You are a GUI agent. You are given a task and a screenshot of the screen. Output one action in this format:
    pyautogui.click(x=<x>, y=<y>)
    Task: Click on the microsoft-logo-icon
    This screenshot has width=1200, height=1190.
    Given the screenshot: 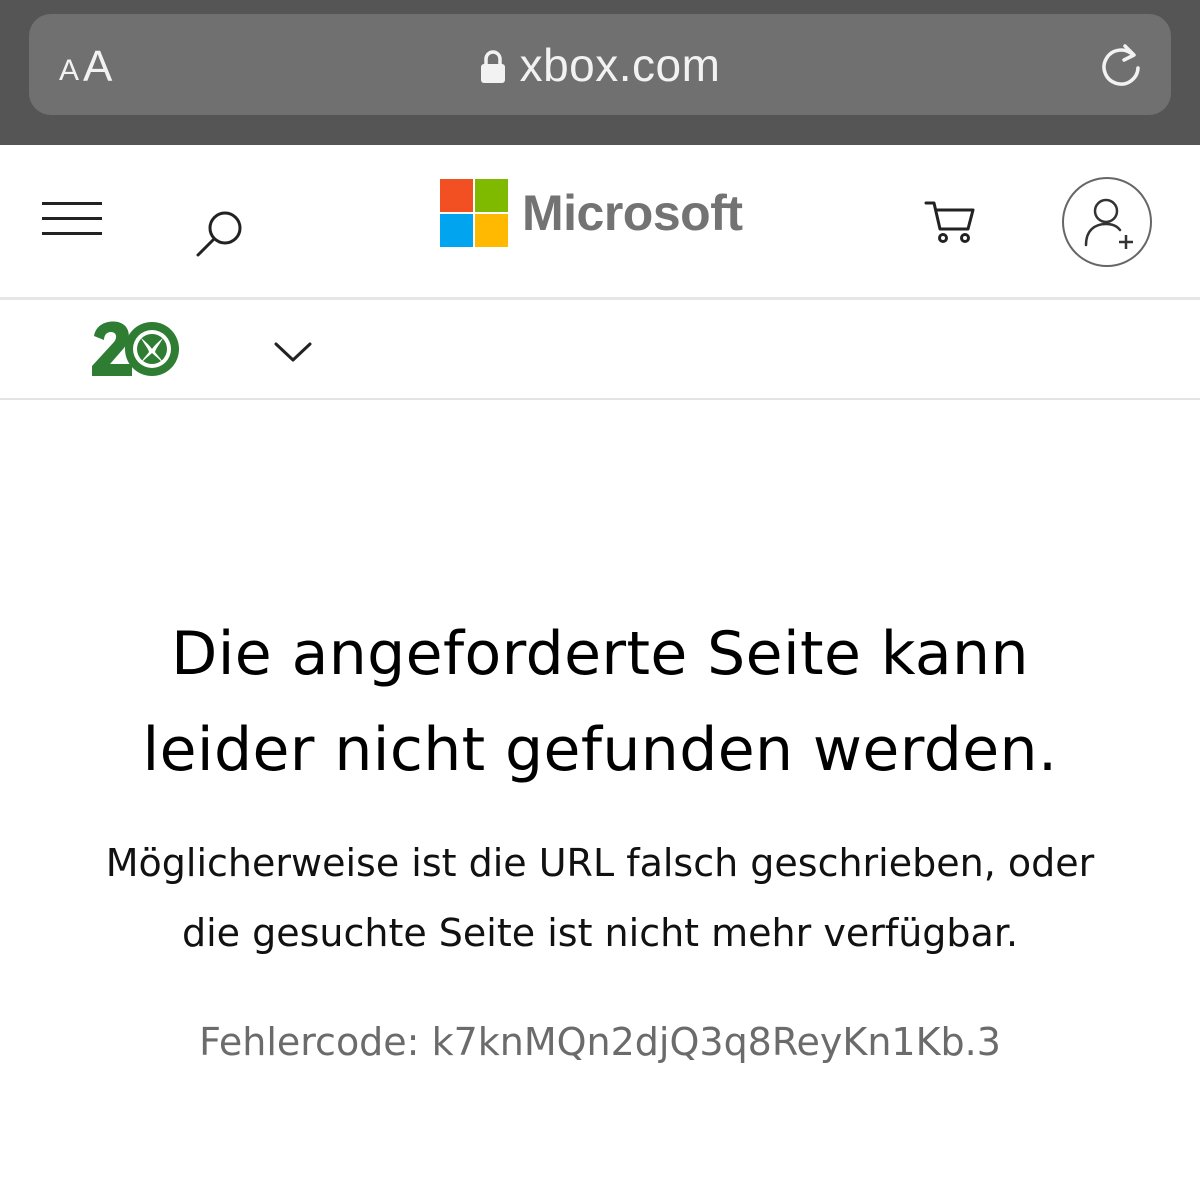 What is the action you would take?
    pyautogui.click(x=474, y=213)
    